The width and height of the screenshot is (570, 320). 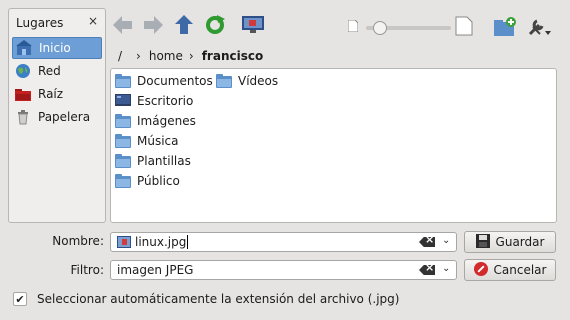 I want to click on name-combobox: linux.jpg ⌄, so click(x=283, y=242).